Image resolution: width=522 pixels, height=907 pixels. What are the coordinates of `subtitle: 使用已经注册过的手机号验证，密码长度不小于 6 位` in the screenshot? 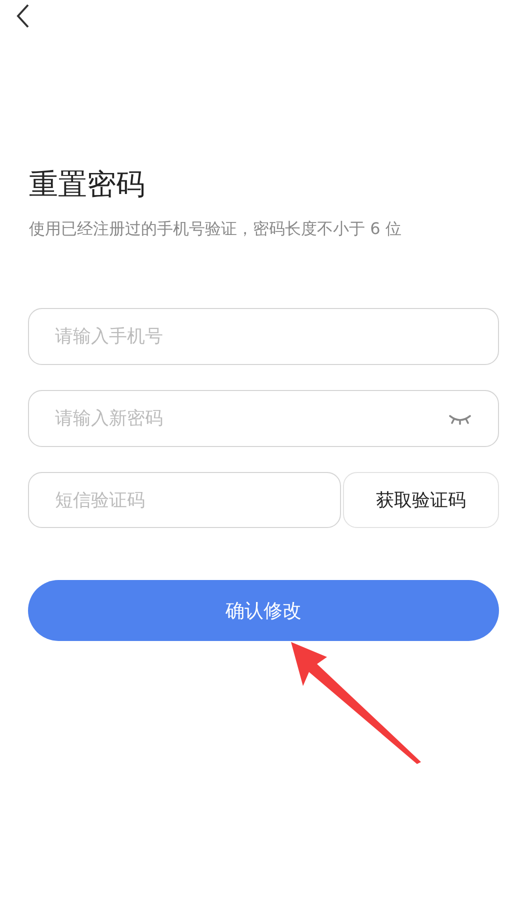 It's located at (215, 229).